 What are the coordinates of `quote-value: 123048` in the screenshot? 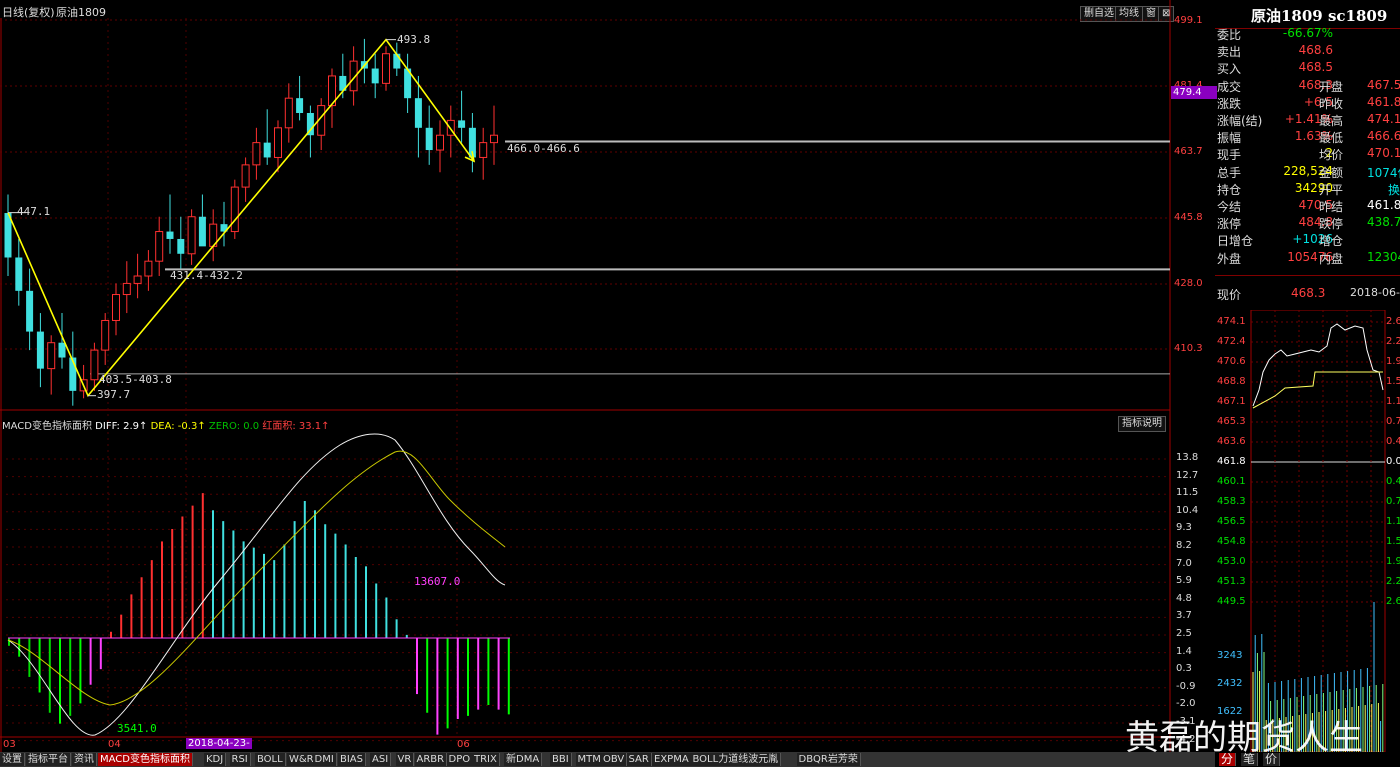 It's located at (1383, 256).